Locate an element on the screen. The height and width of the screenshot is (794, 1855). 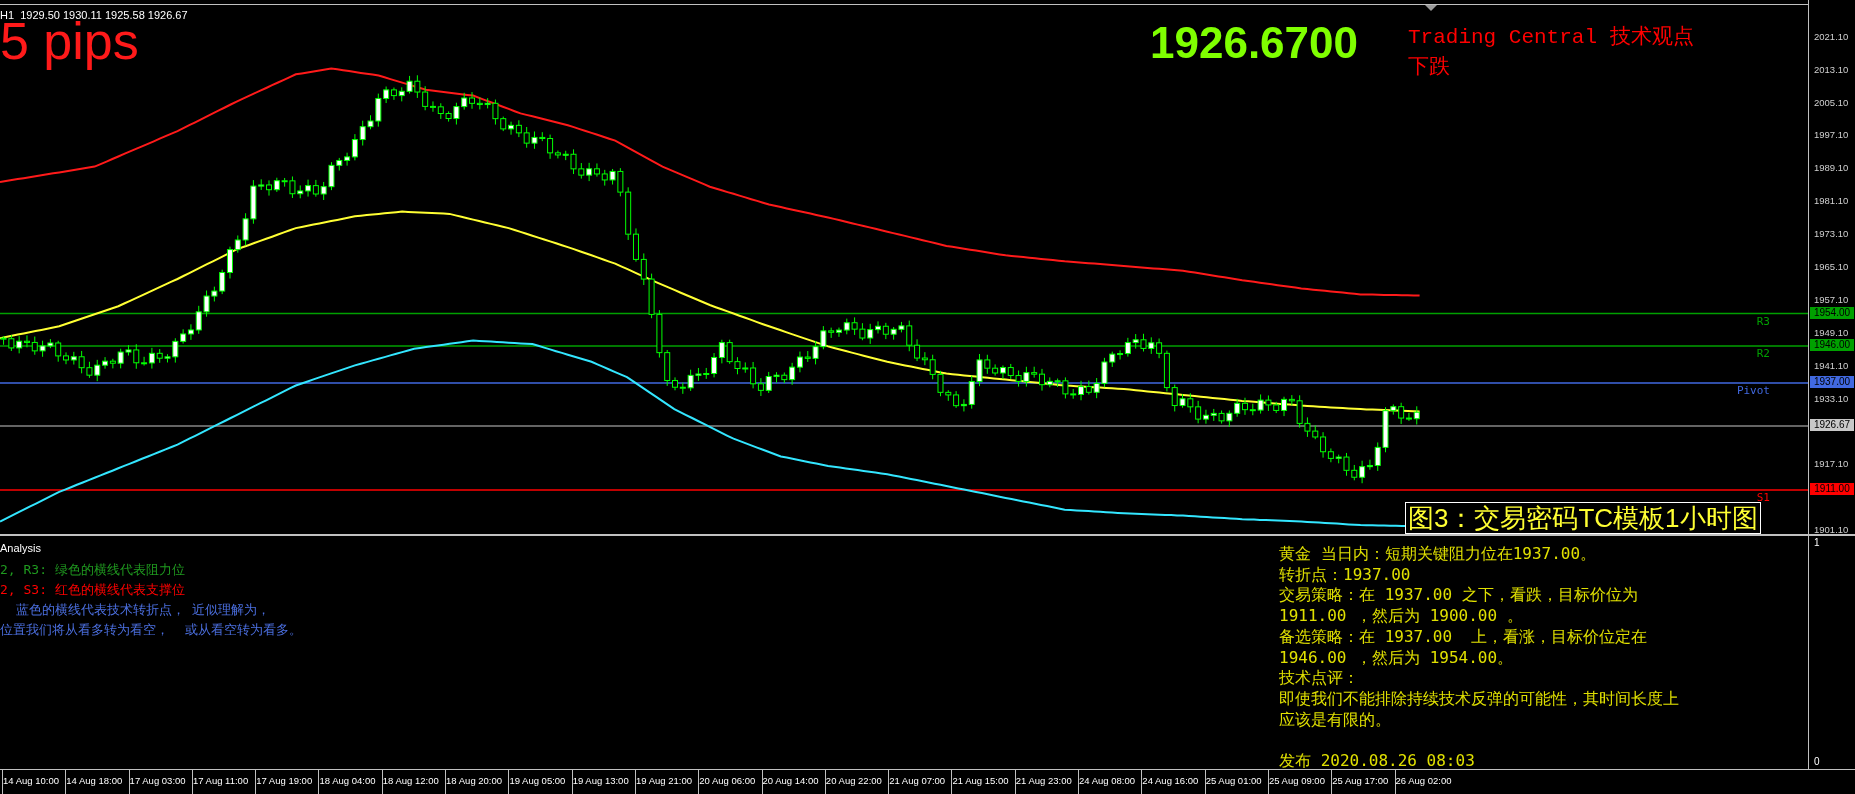
time-axis-label: 14 Aug 18:00 is located at coordinates (97, 782).